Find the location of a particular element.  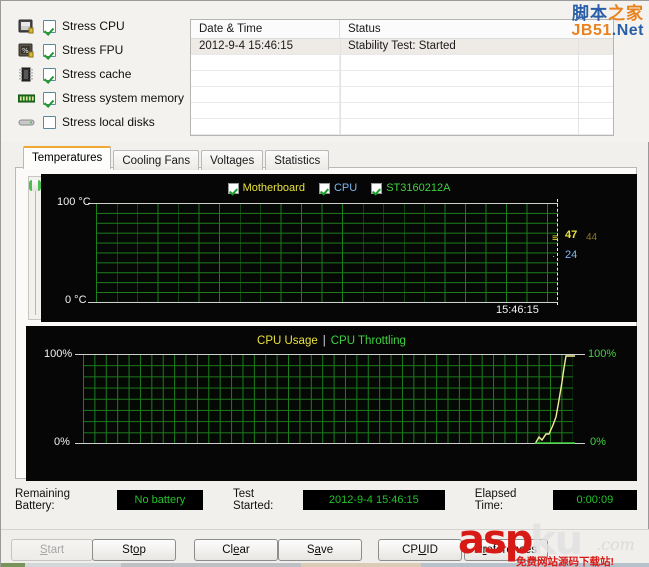

fpu-percent-icon: % is located at coordinates (26, 50).